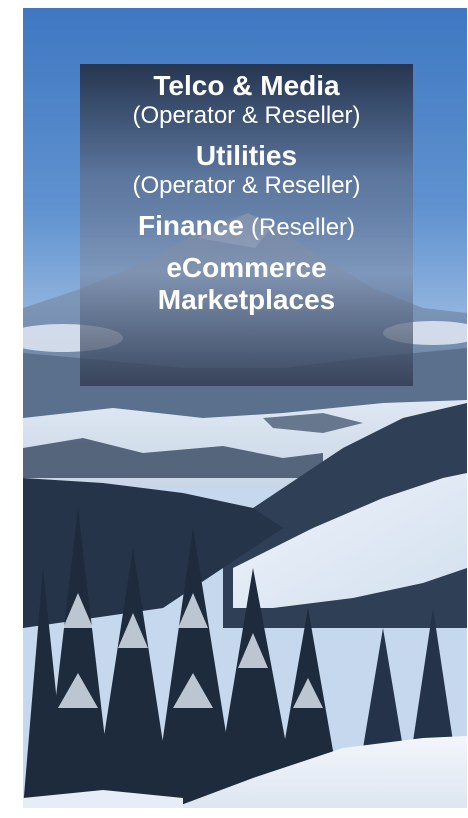 The height and width of the screenshot is (818, 468). I want to click on finance-row: Finance (Reseller), so click(246, 226).